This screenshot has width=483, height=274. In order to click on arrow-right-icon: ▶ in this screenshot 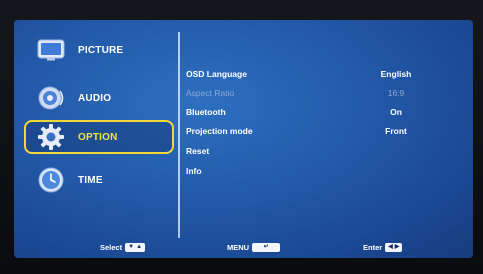, I will do `click(397, 246)`.